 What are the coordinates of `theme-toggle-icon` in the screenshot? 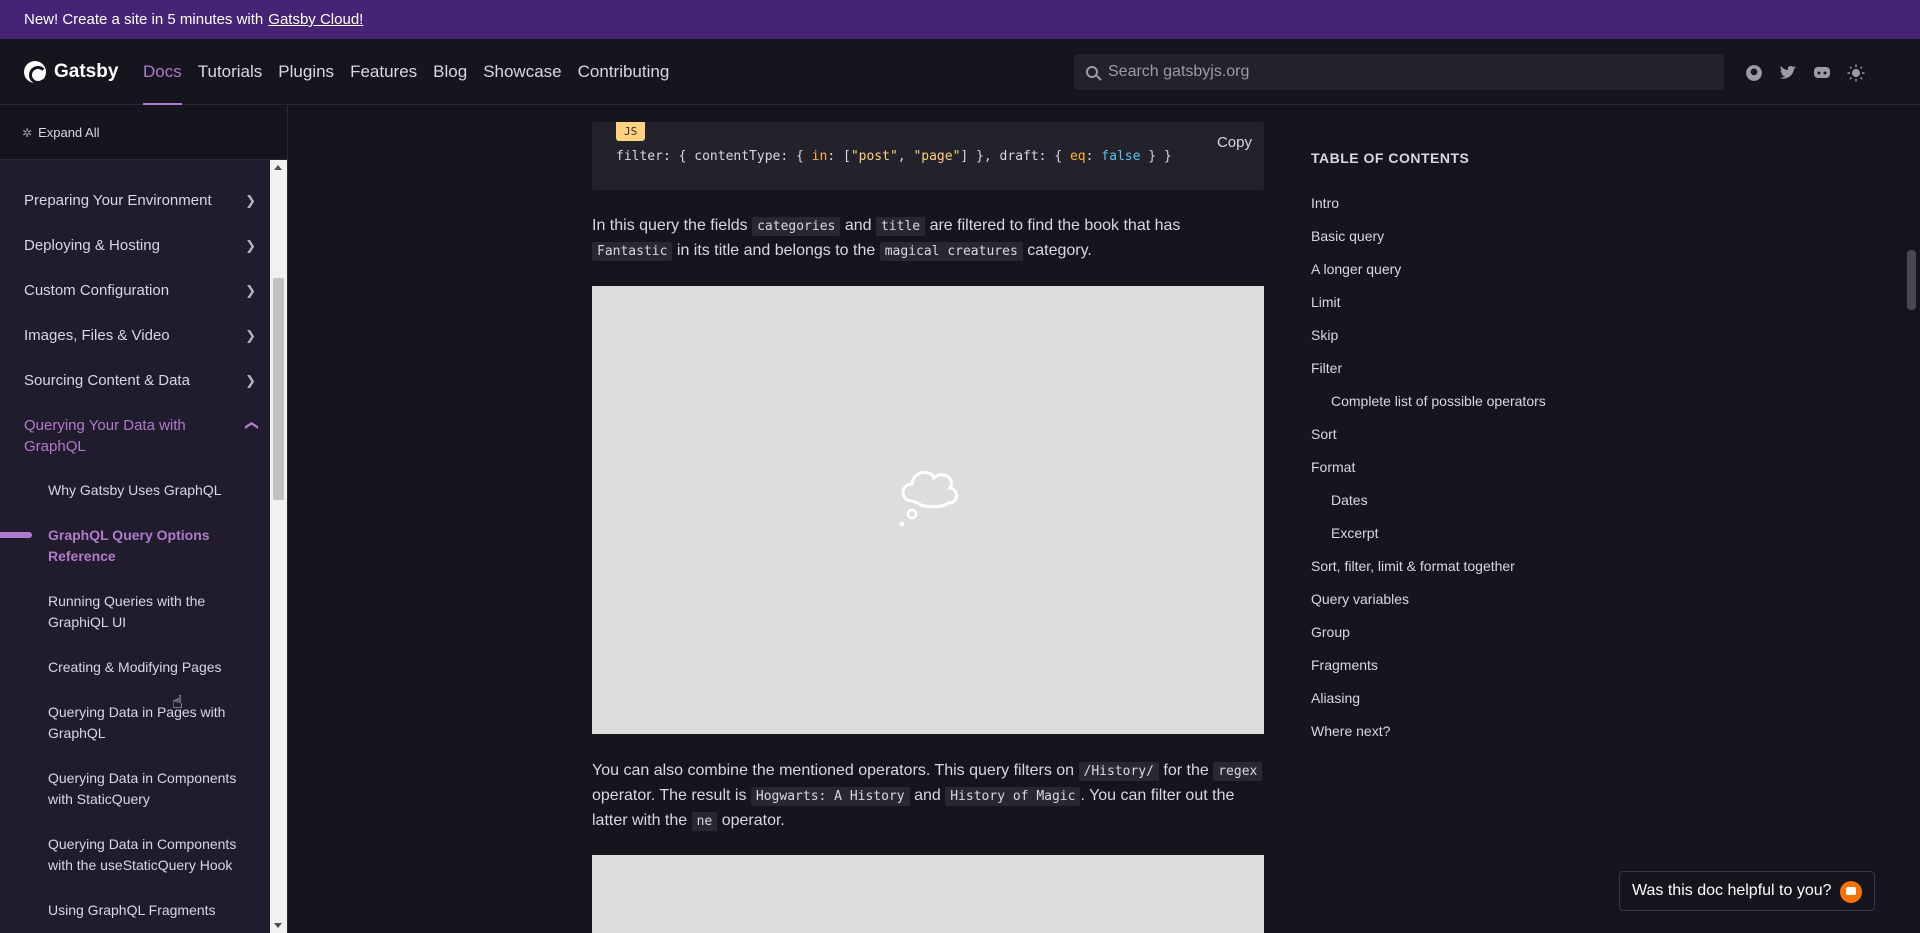 It's located at (1856, 73).